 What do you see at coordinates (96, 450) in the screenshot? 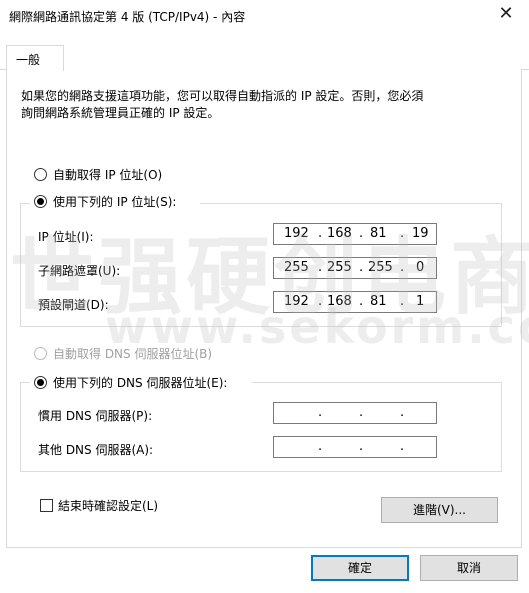
I see `alternate-dns-label: 其他 DNS 伺服器(A):` at bounding box center [96, 450].